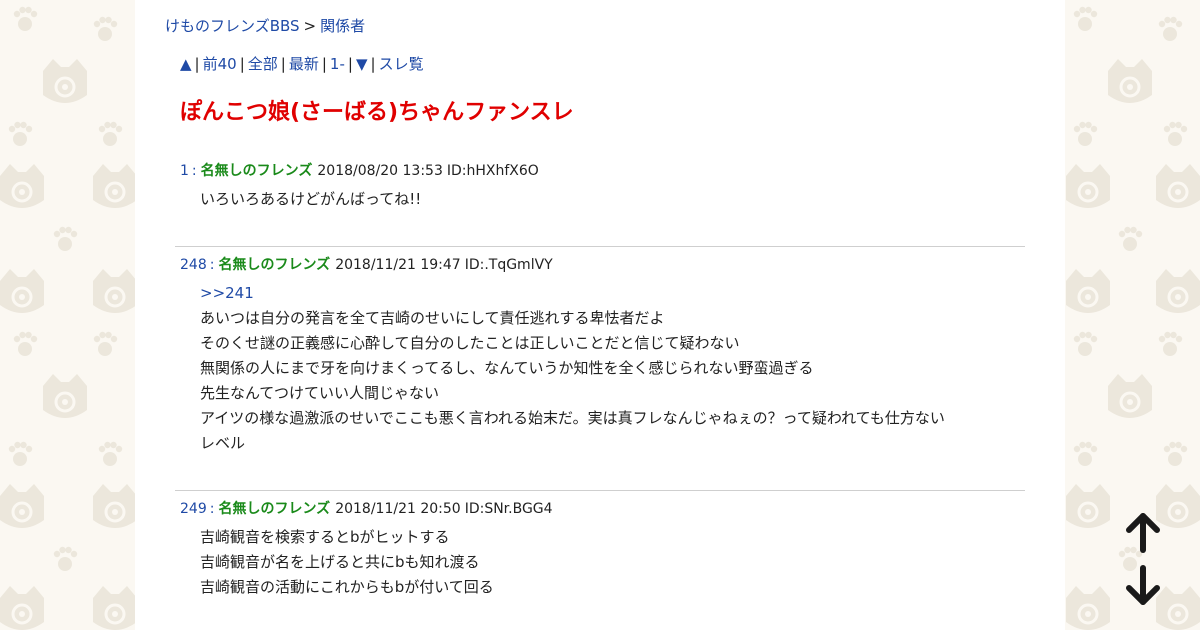 The height and width of the screenshot is (630, 1200). Describe the element at coordinates (398, 265) in the screenshot. I see `post-date: 2018/11/21 19:47` at that location.